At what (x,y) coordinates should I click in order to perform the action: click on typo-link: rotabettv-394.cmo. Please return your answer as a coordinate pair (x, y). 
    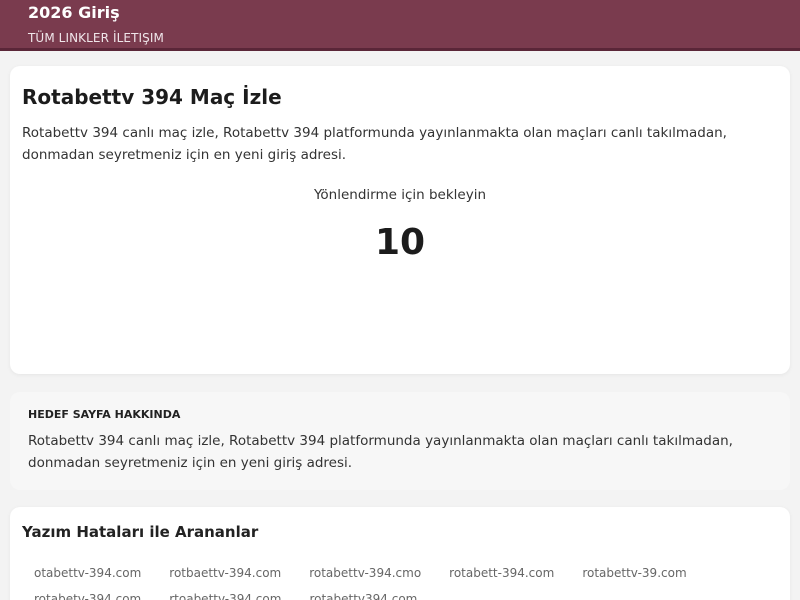
    Looking at the image, I should click on (365, 573).